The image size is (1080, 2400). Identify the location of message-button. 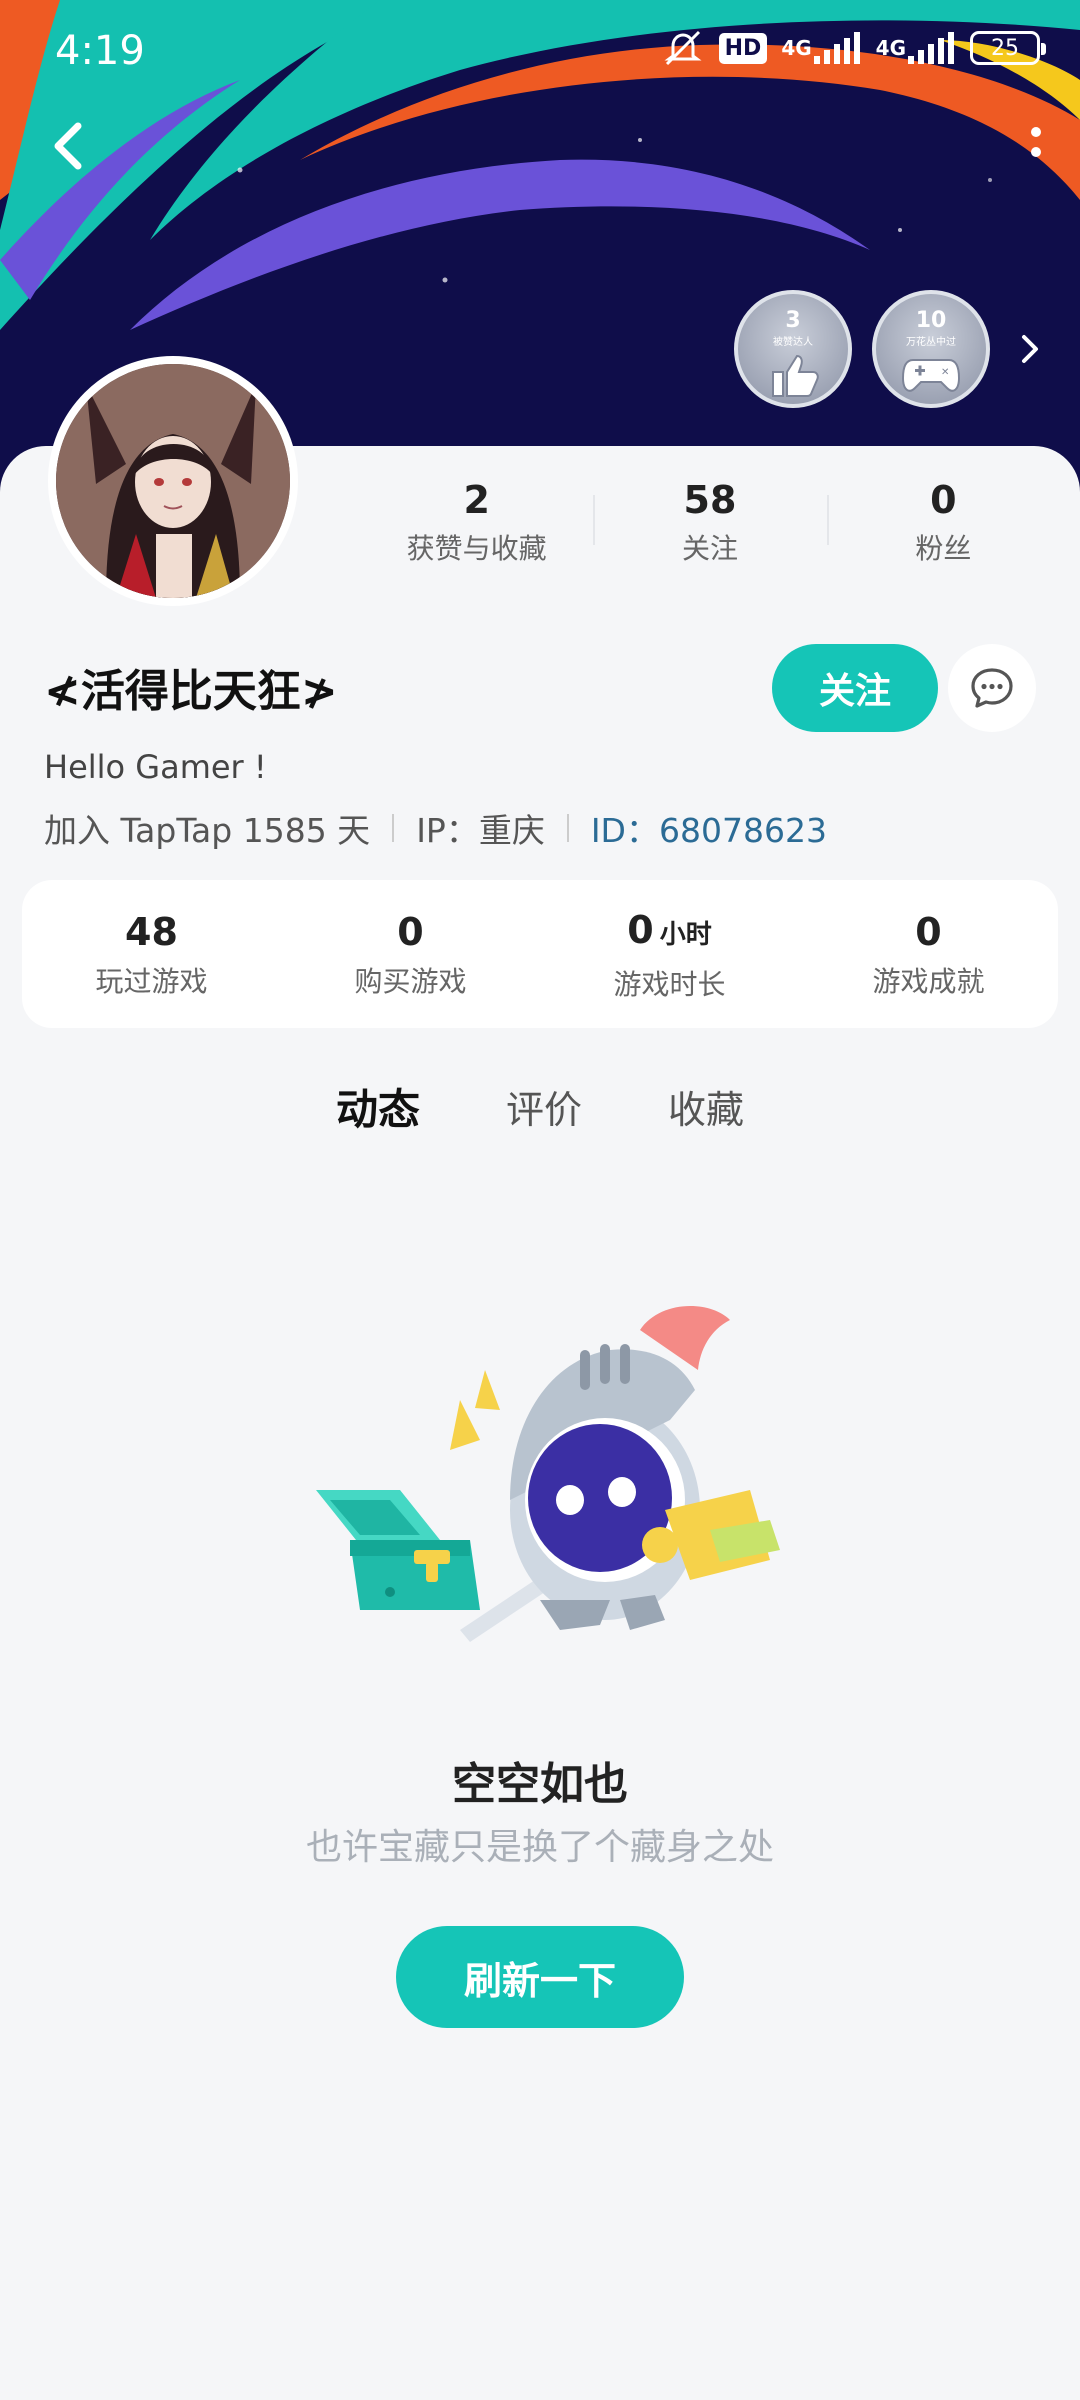
(992, 688).